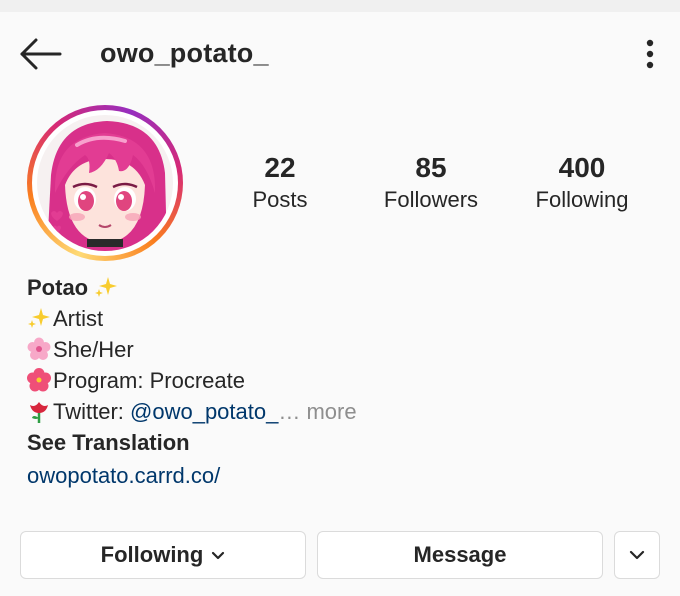 This screenshot has height=596, width=680. I want to click on bio-line-pronouns: She/Her, so click(337, 349).